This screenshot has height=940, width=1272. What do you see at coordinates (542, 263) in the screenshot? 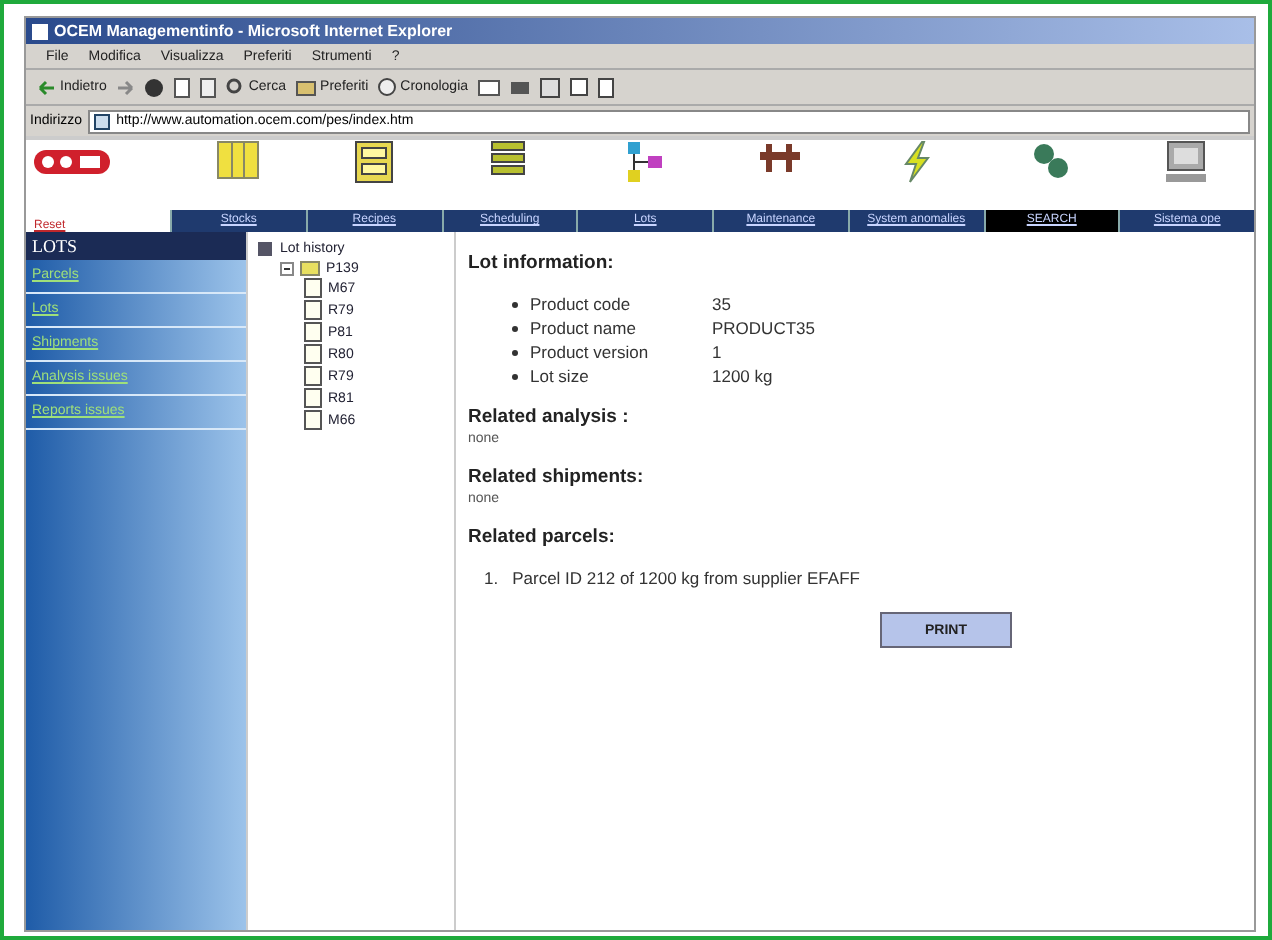
I see `section-heading: Lot information:` at bounding box center [542, 263].